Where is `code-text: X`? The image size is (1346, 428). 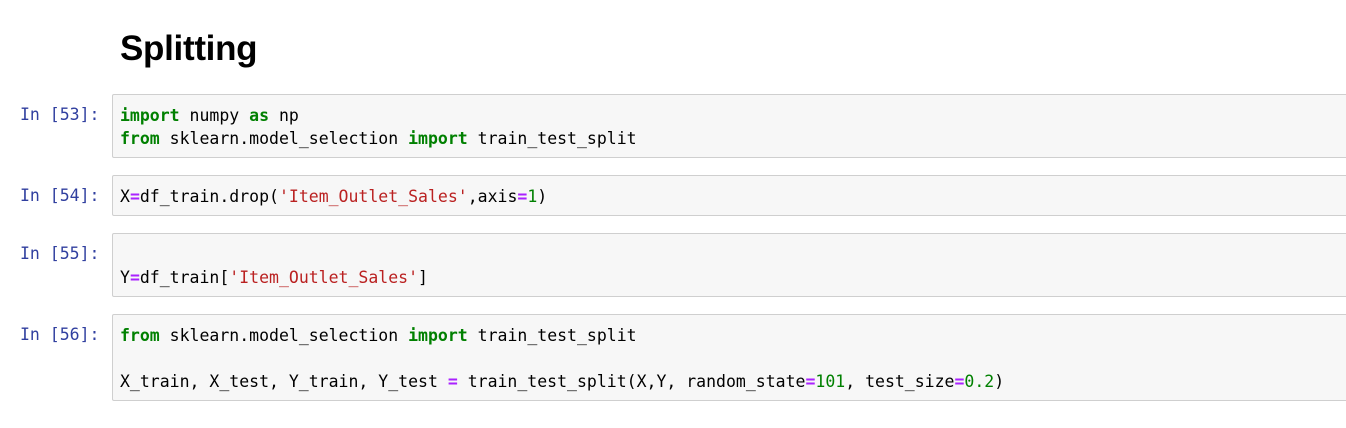
code-text: X is located at coordinates (125, 196).